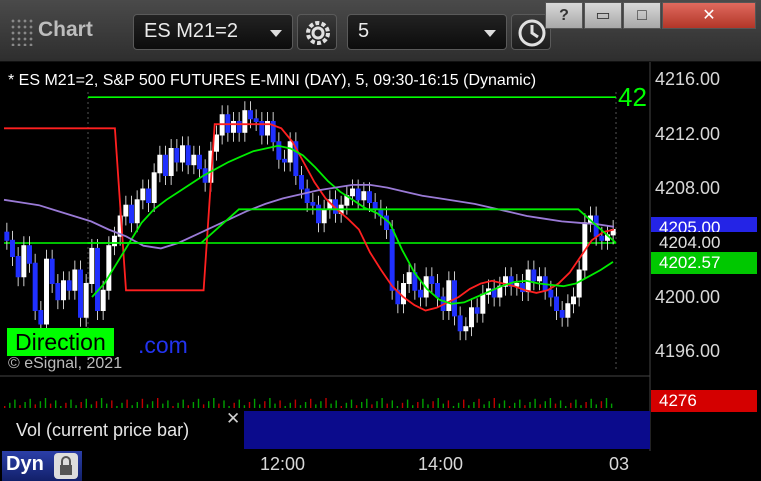 The height and width of the screenshot is (481, 761). What do you see at coordinates (688, 79) in the screenshot?
I see `price-axis-label: 4216.00` at bounding box center [688, 79].